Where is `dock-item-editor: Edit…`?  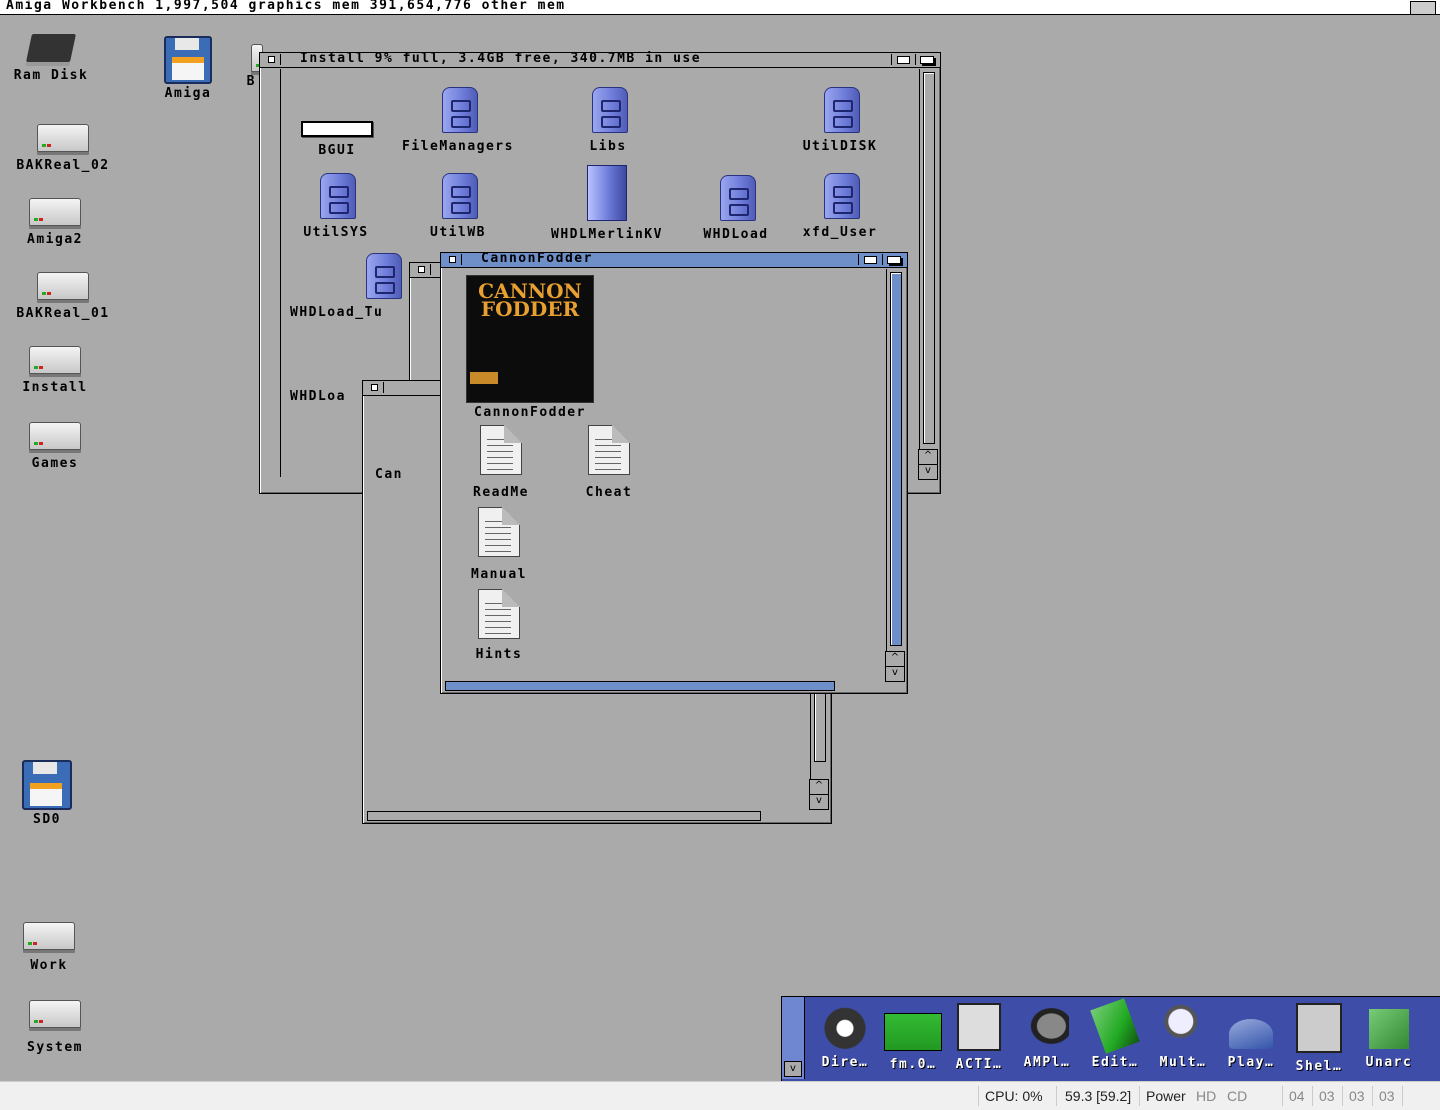 dock-item-editor: Edit… is located at coordinates (1115, 1034).